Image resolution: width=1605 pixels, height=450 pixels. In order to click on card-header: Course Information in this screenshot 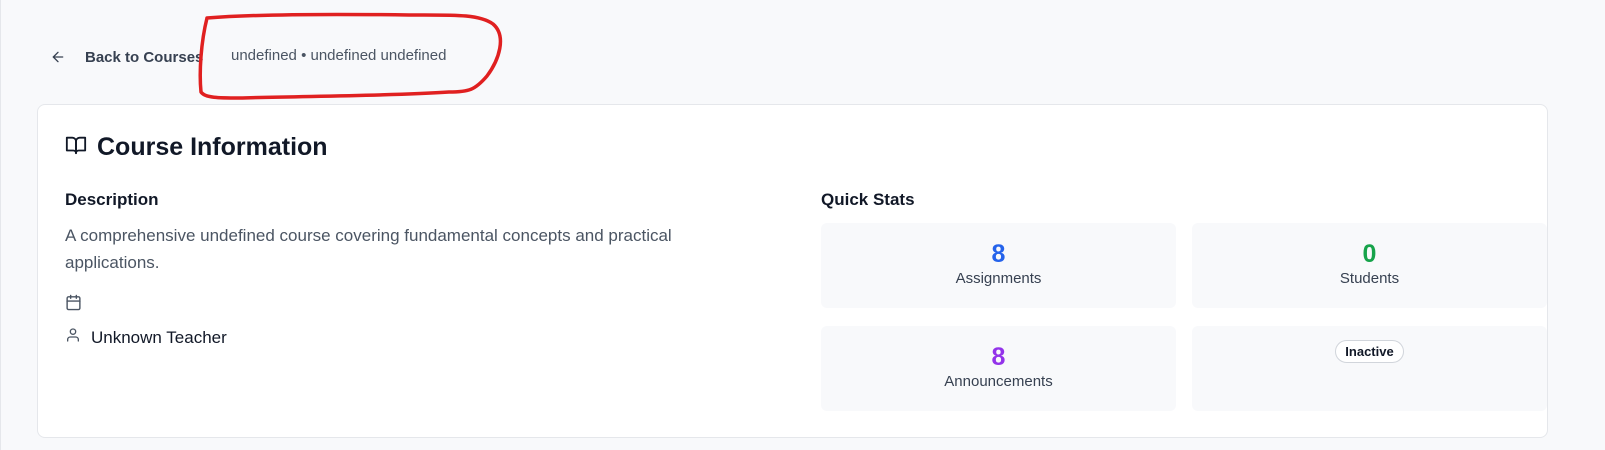, I will do `click(196, 147)`.